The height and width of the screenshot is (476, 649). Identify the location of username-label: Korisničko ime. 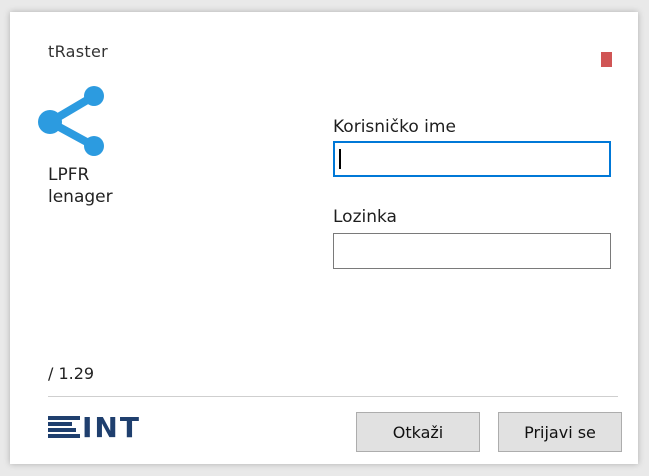
(394, 127).